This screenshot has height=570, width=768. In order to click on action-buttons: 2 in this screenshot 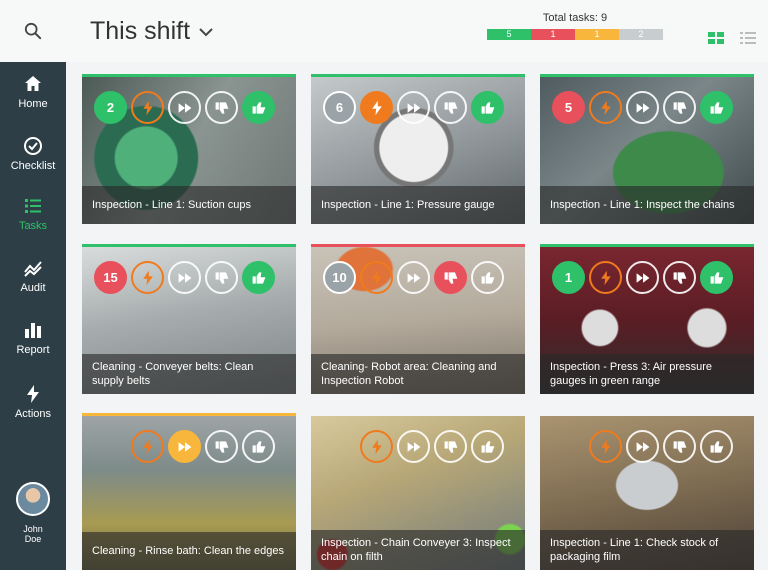, I will do `click(184, 107)`.